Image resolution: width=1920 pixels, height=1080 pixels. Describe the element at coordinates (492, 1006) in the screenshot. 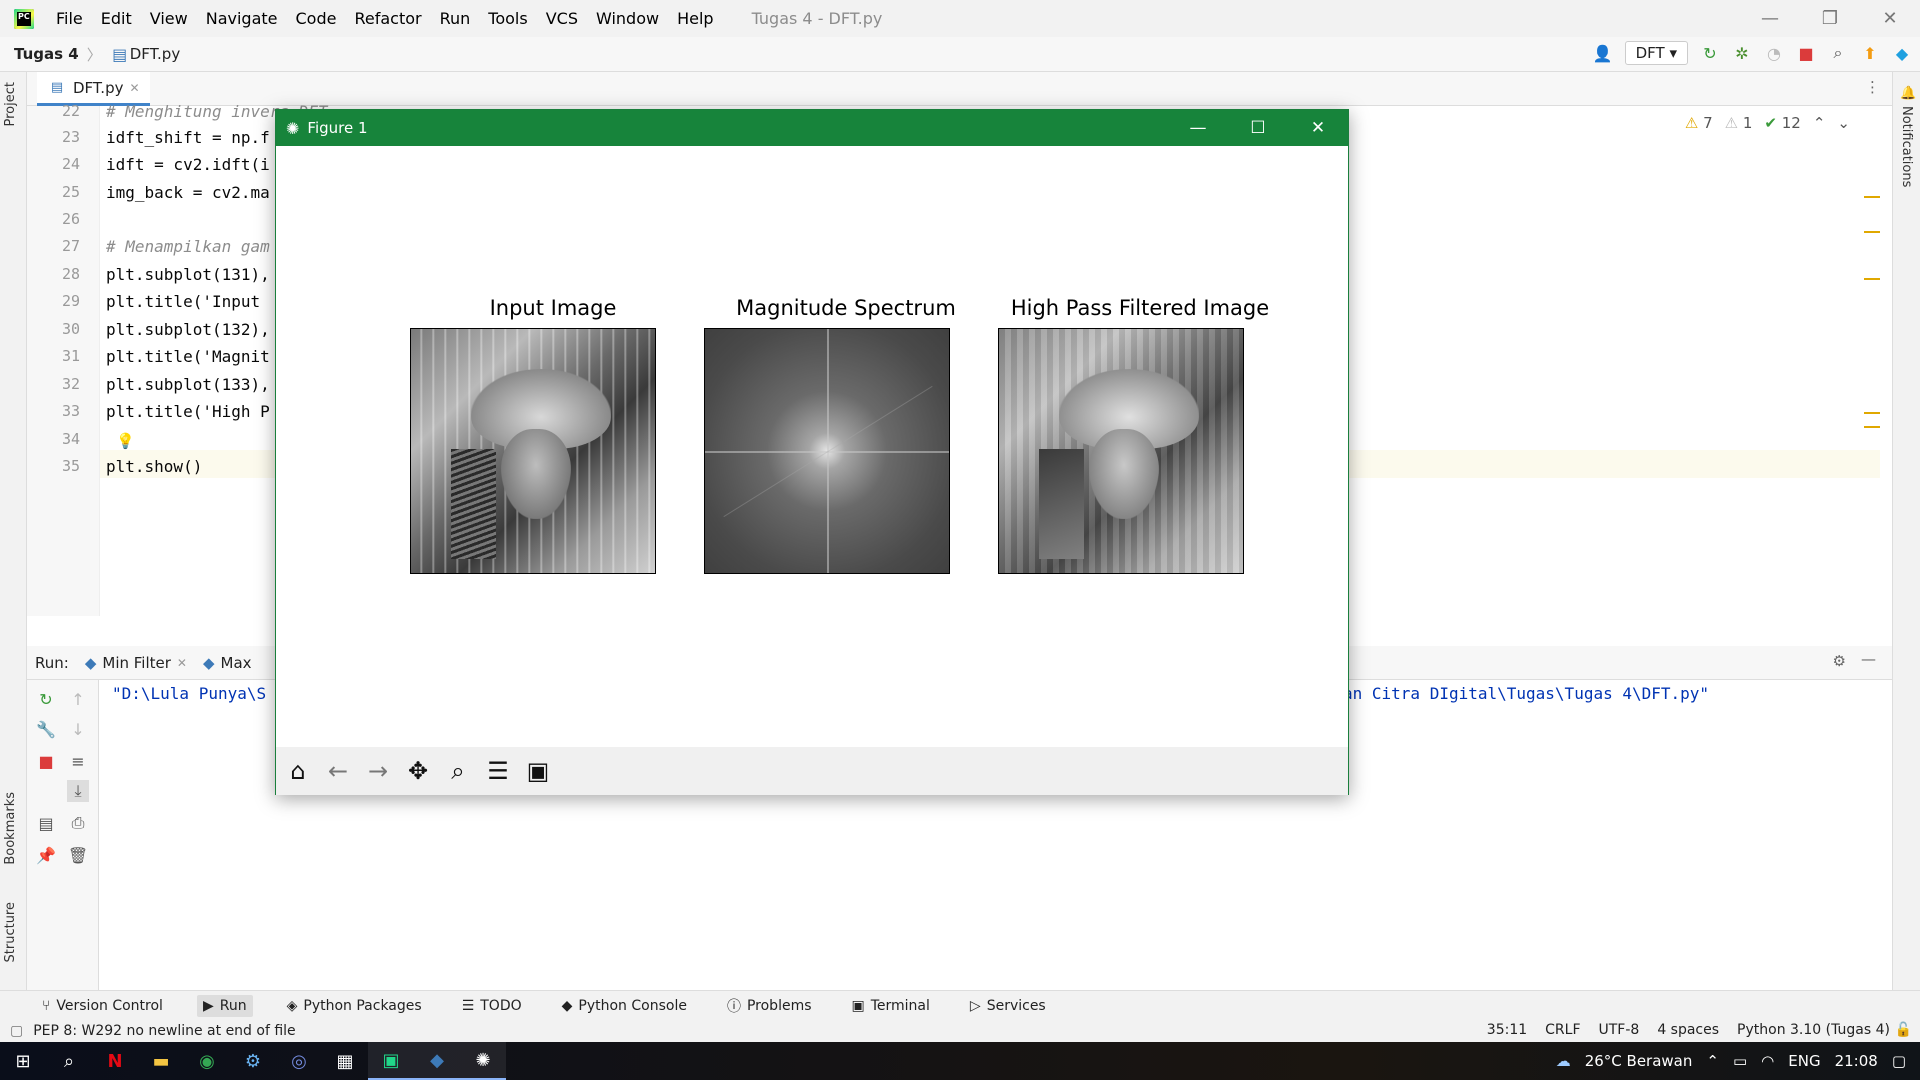

I see `tool-todo: ☰ TODO` at that location.